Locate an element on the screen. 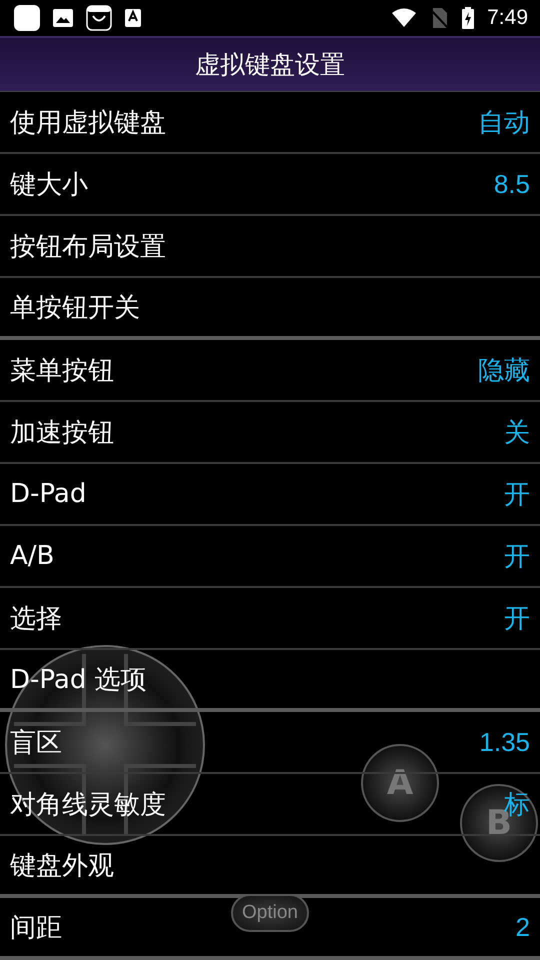 The height and width of the screenshot is (960, 540). settings-row: D-Pad 开 is located at coordinates (270, 495).